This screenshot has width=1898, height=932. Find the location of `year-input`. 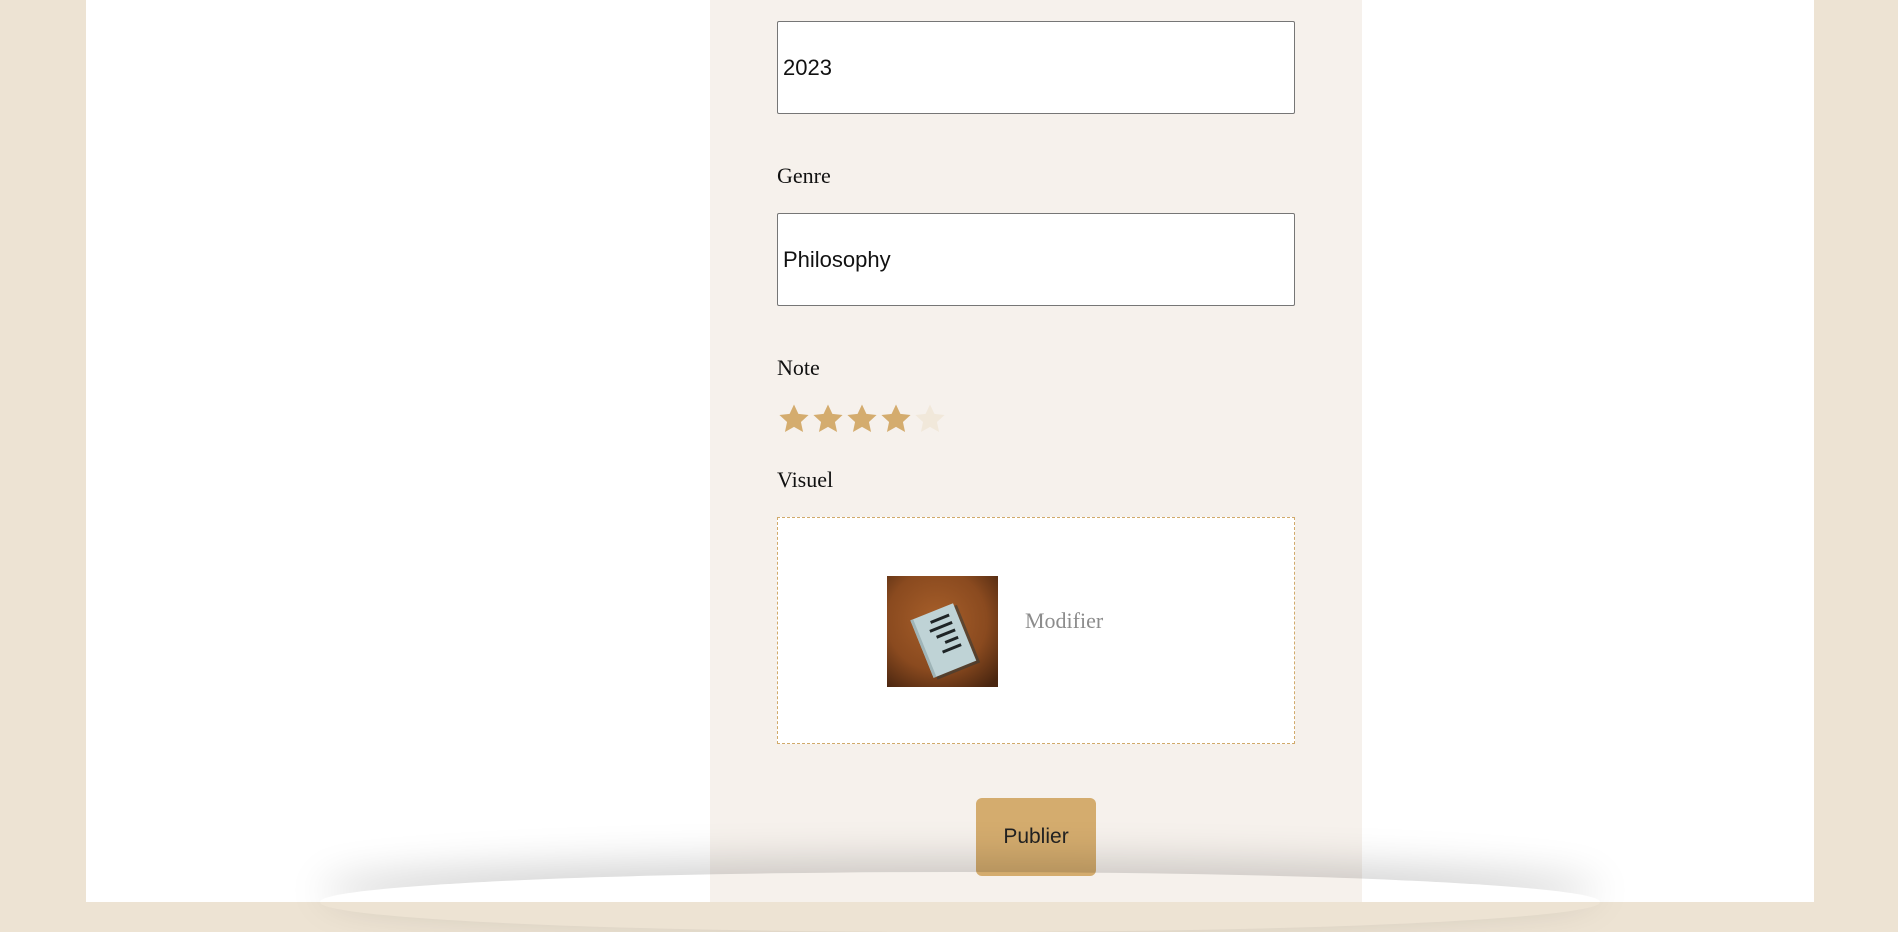

year-input is located at coordinates (1036, 67).